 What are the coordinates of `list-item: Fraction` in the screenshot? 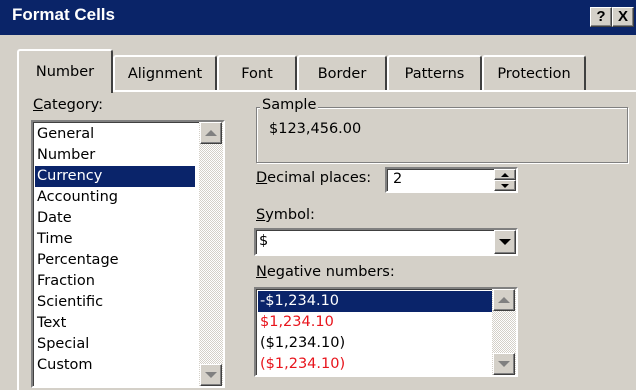 It's located at (115, 281).